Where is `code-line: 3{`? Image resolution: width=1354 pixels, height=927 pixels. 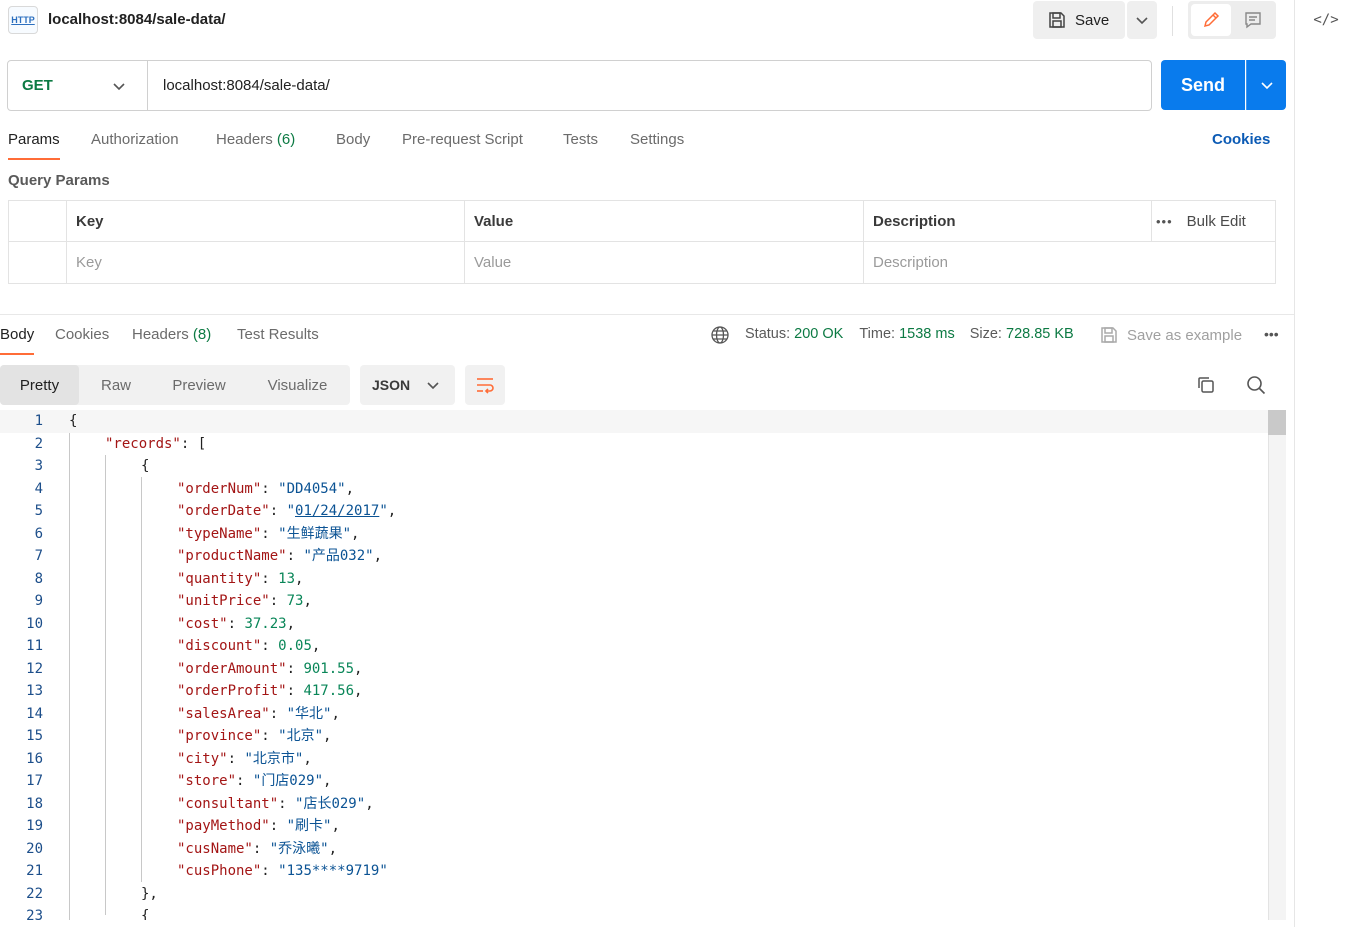
code-line: 3{ is located at coordinates (634, 466).